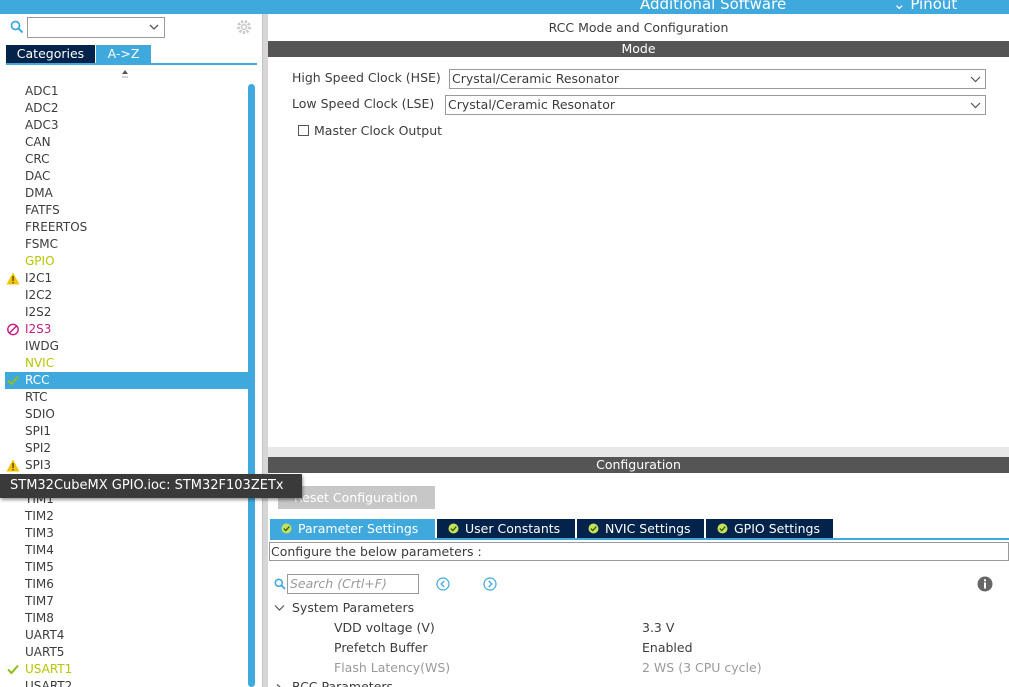 Image resolution: width=1009 pixels, height=687 pixels. Describe the element at coordinates (504, 7) in the screenshot. I see `top-header: Additional Software ⌄ Pinout` at that location.